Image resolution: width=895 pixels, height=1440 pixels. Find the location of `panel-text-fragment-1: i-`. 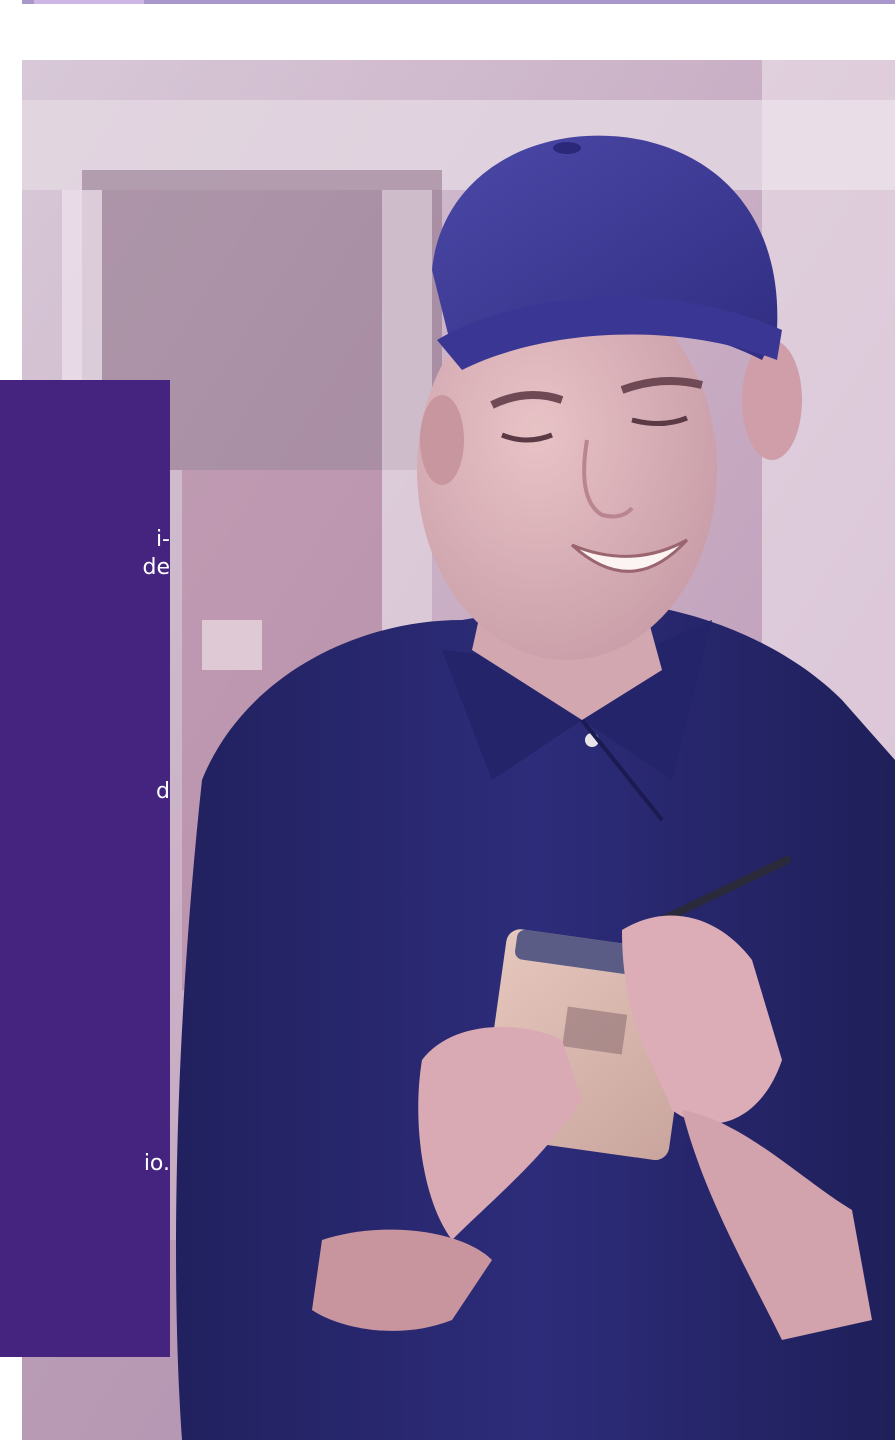

panel-text-fragment-1: i- is located at coordinates (162, 539).